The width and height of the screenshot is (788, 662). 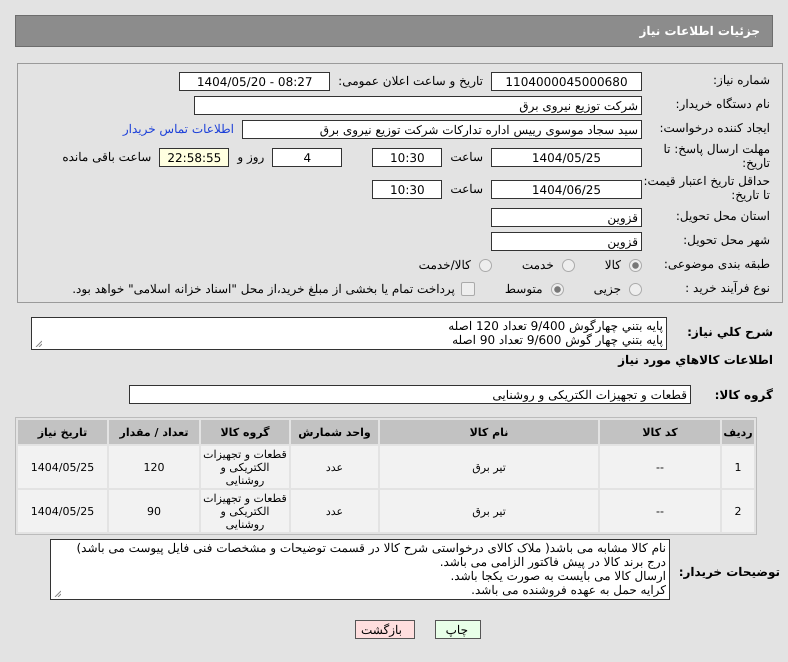 What do you see at coordinates (523, 289) in the screenshot?
I see `radio-label: متوسط` at bounding box center [523, 289].